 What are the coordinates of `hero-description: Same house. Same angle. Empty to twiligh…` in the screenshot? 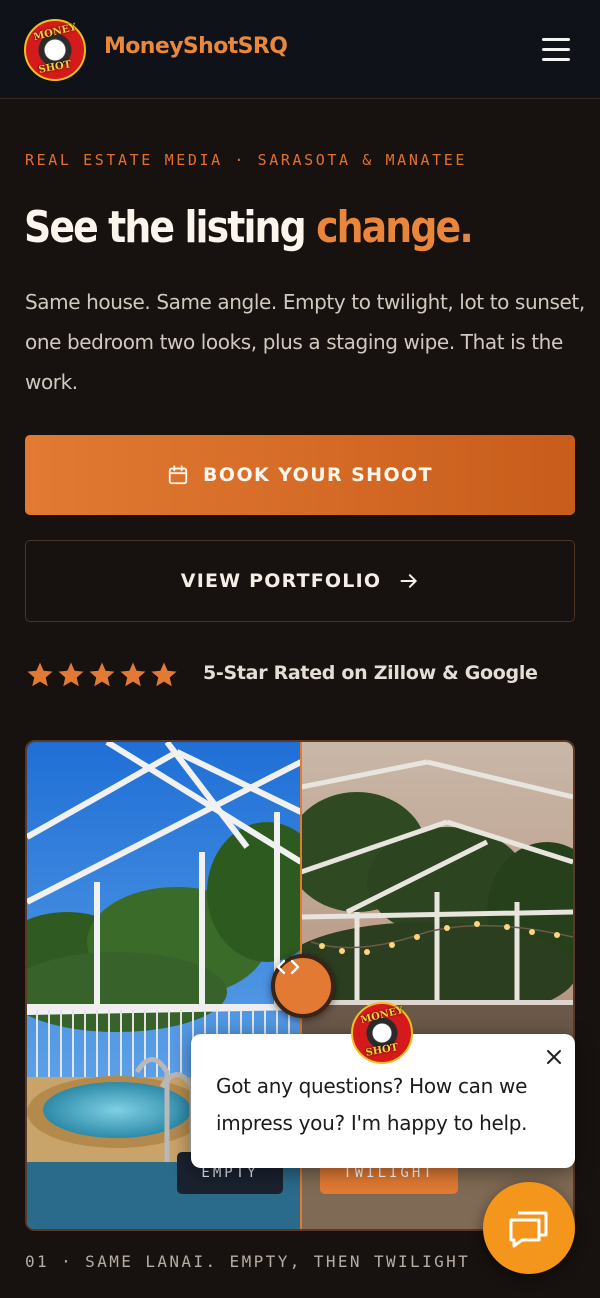 It's located at (305, 342).